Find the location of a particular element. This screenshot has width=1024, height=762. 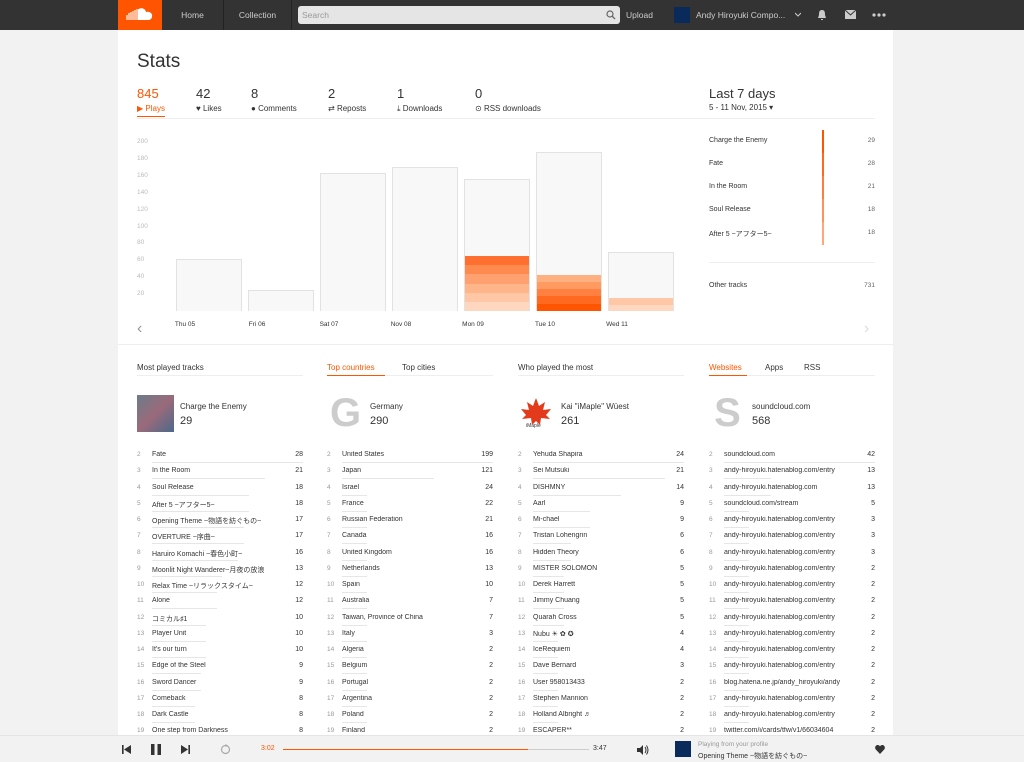

list-row: 12 andy-hiroyuki.hatenablog.com/entry 2 is located at coordinates (792, 618).